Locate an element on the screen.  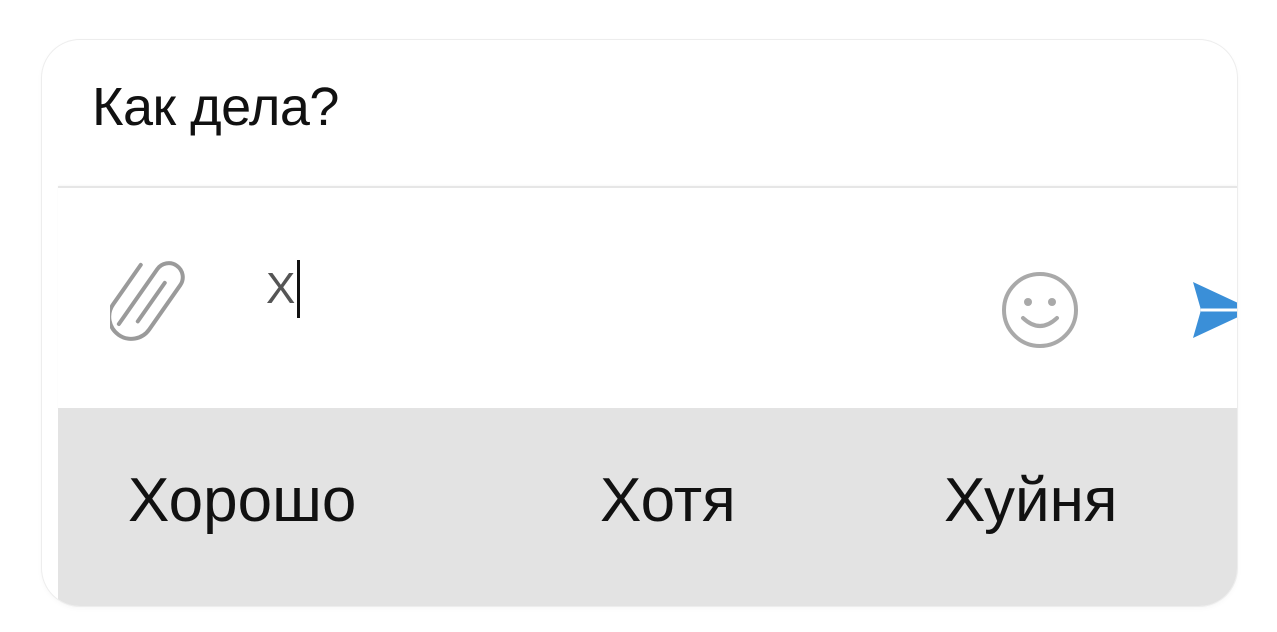
message-input: Х is located at coordinates (616, 289).